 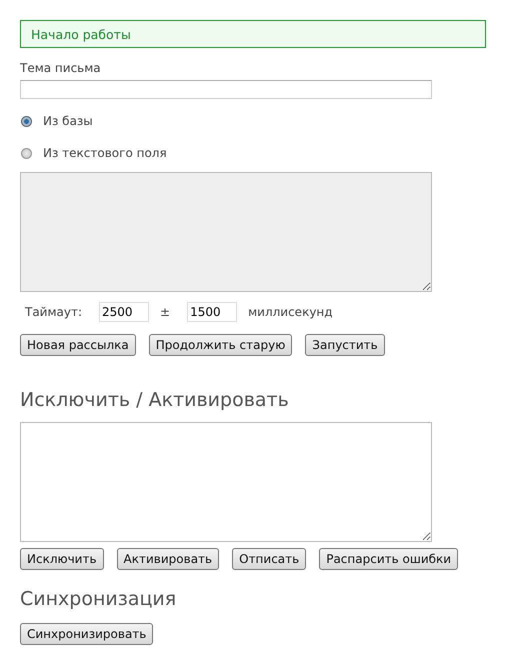 What do you see at coordinates (168, 559) in the screenshot?
I see `action-button: Активировать` at bounding box center [168, 559].